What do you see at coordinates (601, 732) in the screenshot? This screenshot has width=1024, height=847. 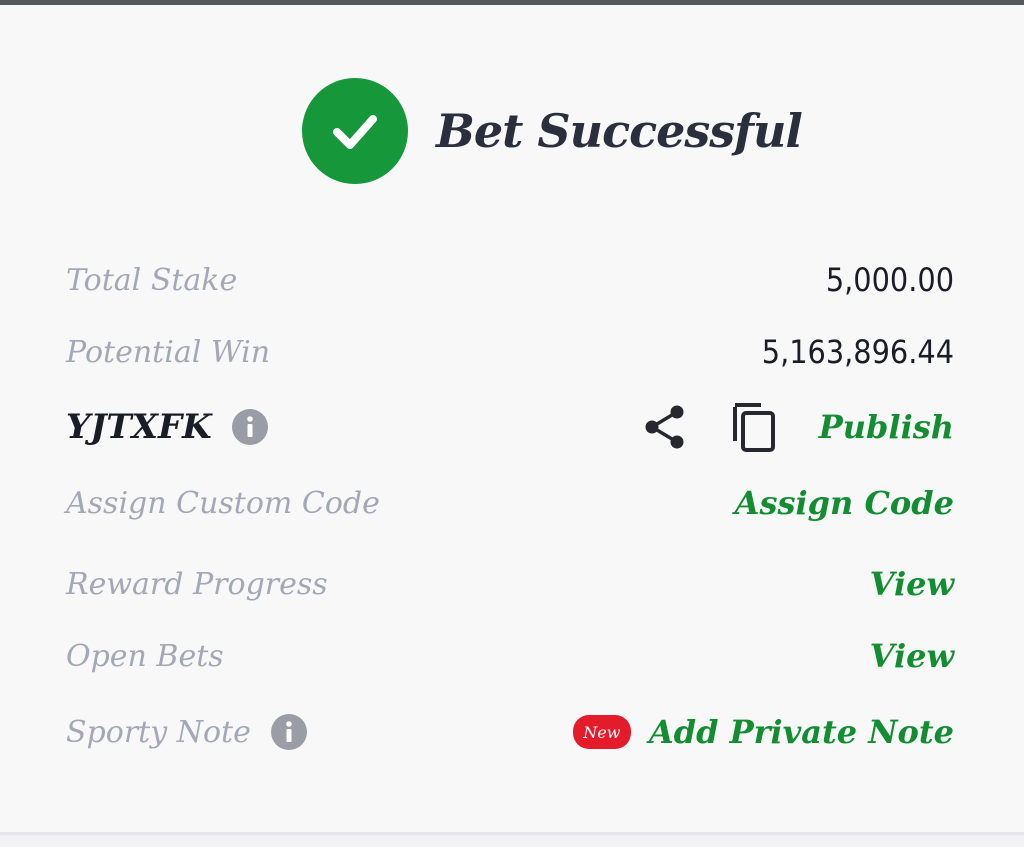 I see `new-badge: New` at bounding box center [601, 732].